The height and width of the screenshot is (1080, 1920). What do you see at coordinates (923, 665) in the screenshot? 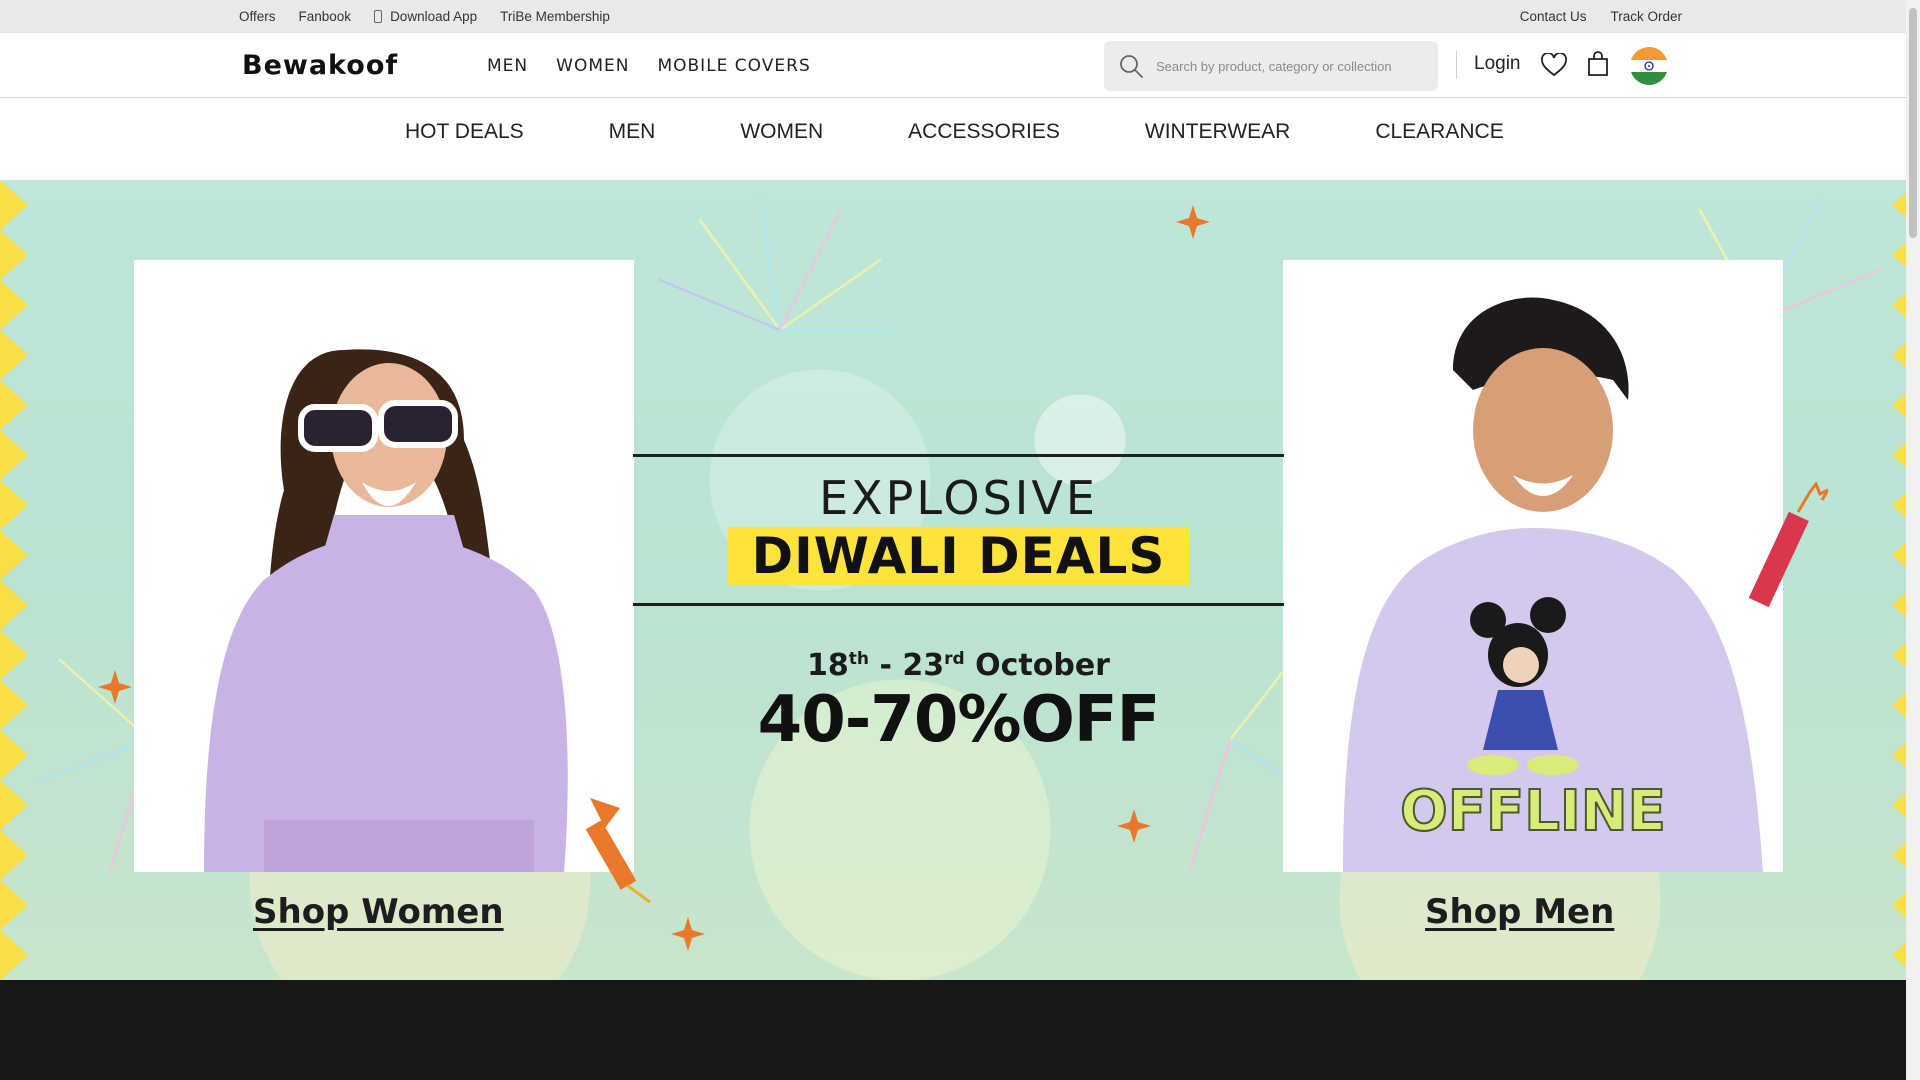
I see `date-end: 23` at bounding box center [923, 665].